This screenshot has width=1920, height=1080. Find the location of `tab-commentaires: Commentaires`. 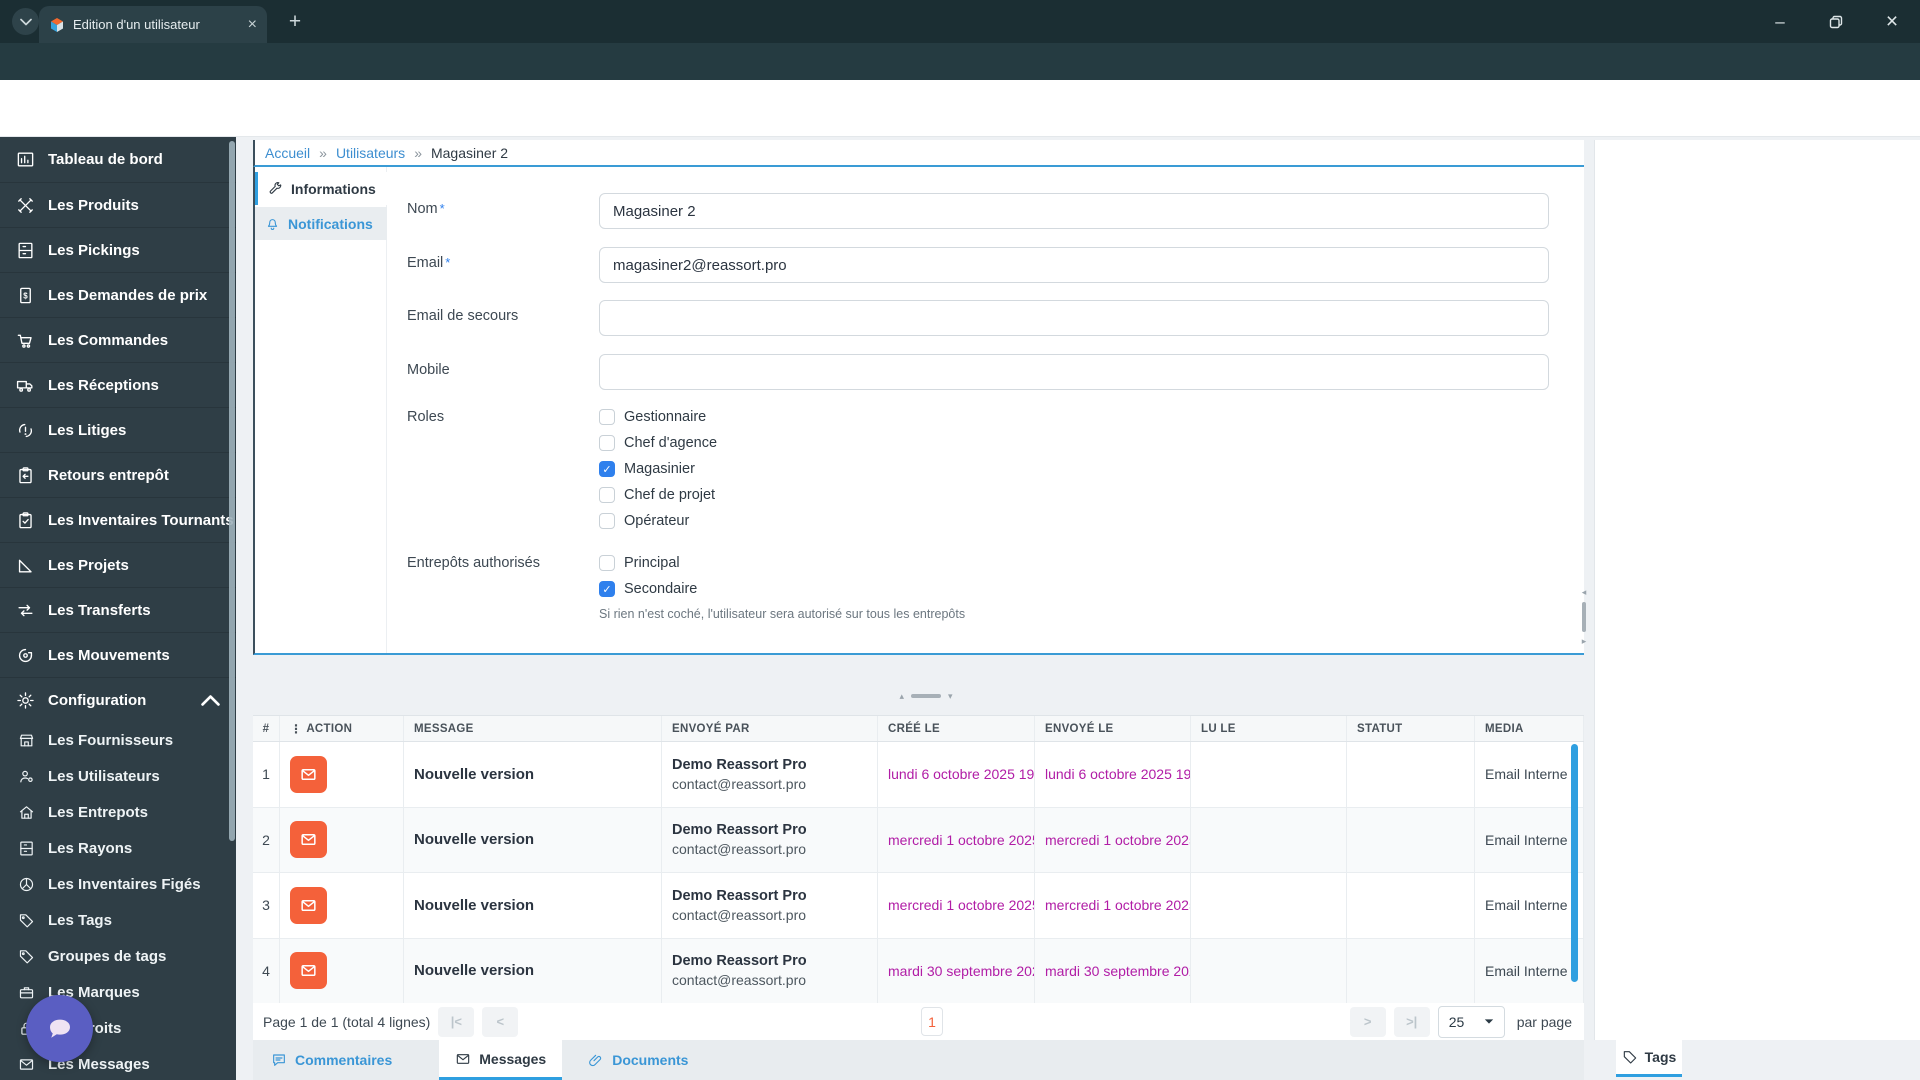

tab-commentaires: Commentaires is located at coordinates (331, 1060).